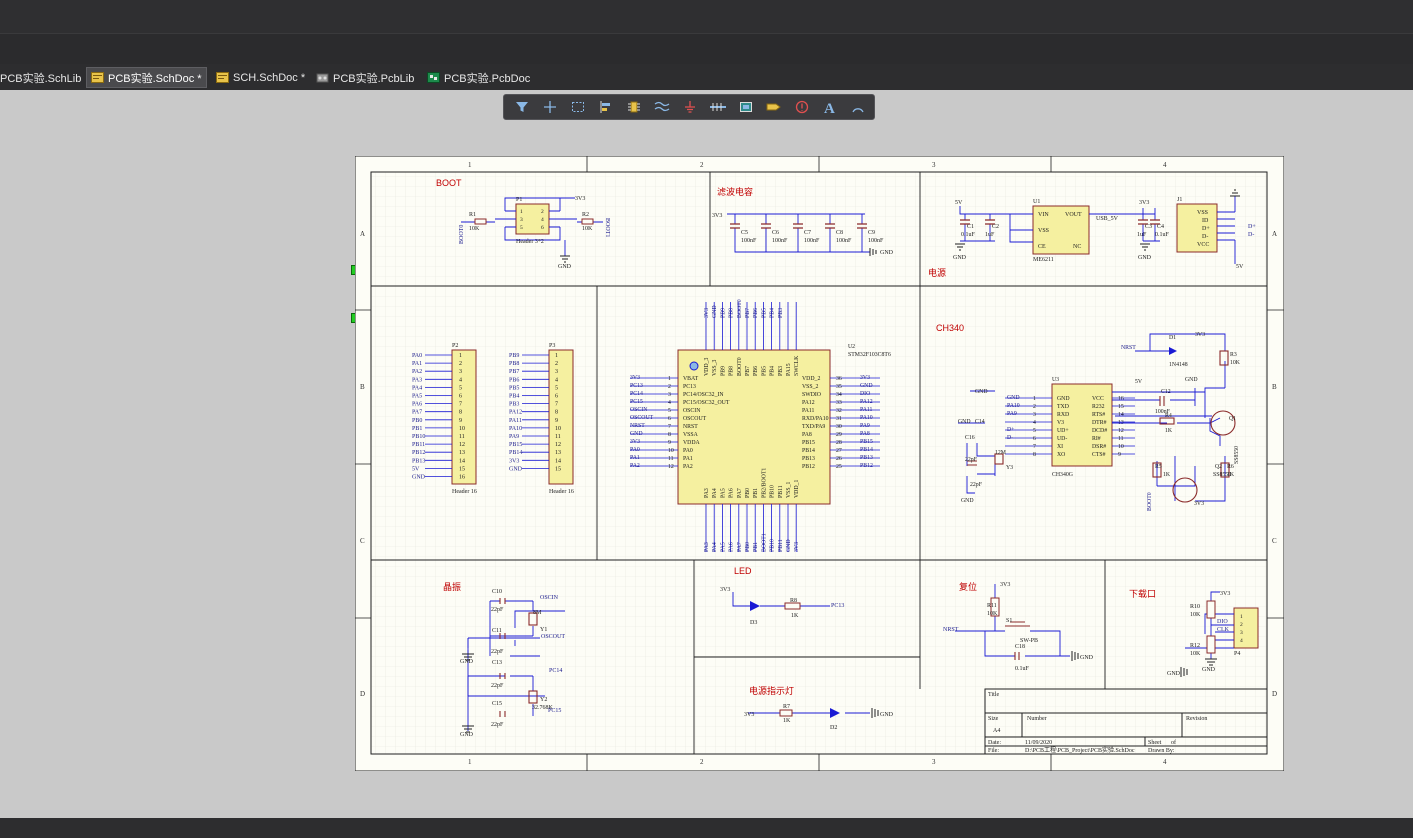  What do you see at coordinates (580, 199) in the screenshot?
I see `boot-vcc: 3V3` at bounding box center [580, 199].